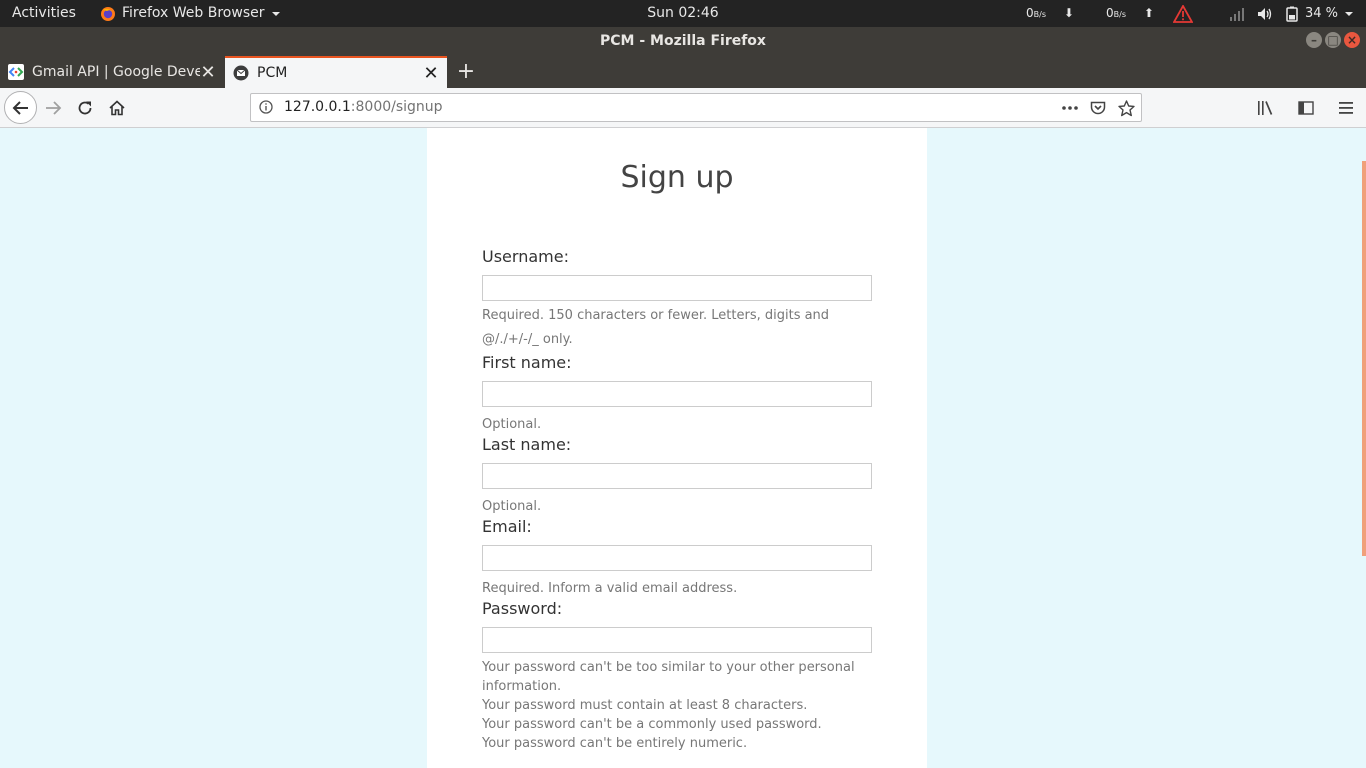 Image resolution: width=1366 pixels, height=768 pixels. I want to click on app-menu: Firefox Web Browser, so click(190, 13).